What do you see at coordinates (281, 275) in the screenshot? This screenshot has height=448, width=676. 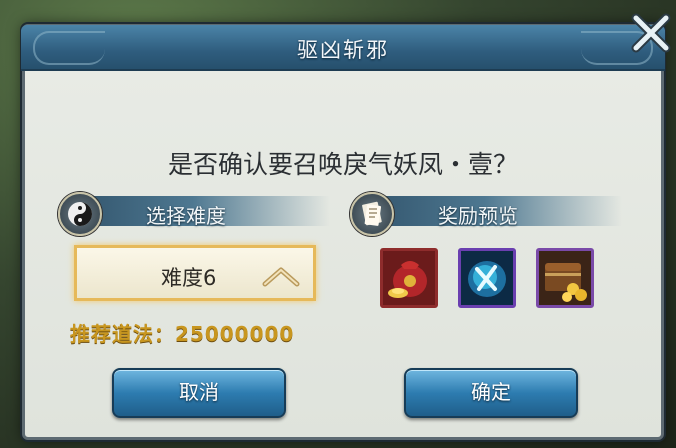 I see `chevron-up-icon` at bounding box center [281, 275].